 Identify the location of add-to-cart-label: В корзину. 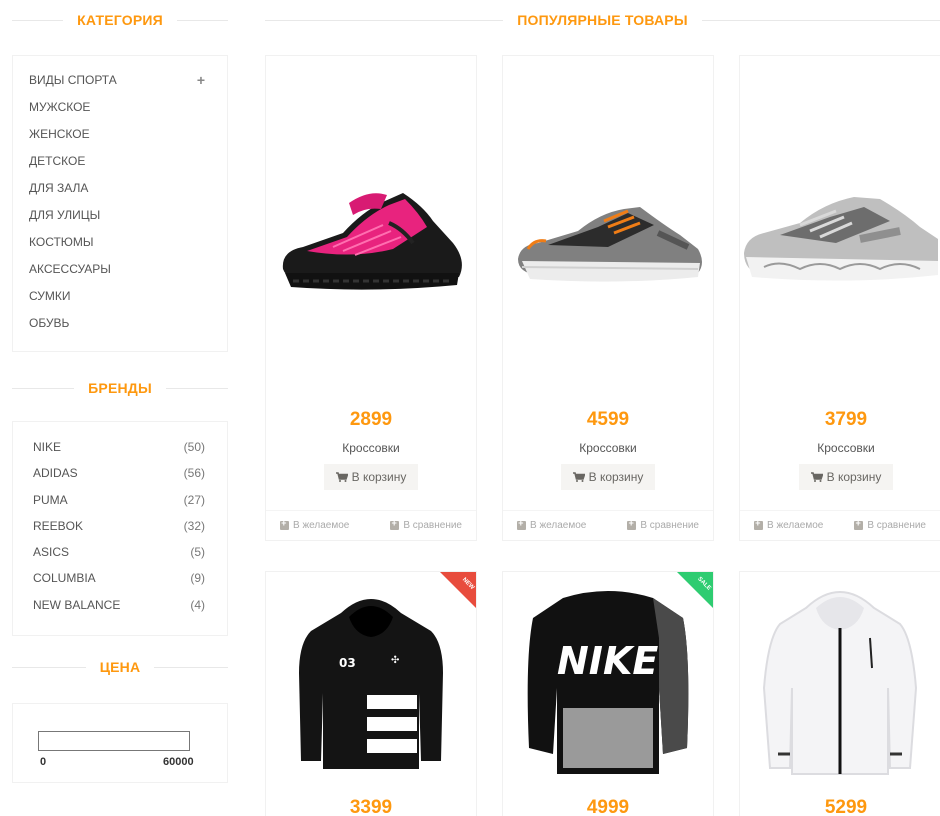
(616, 477).